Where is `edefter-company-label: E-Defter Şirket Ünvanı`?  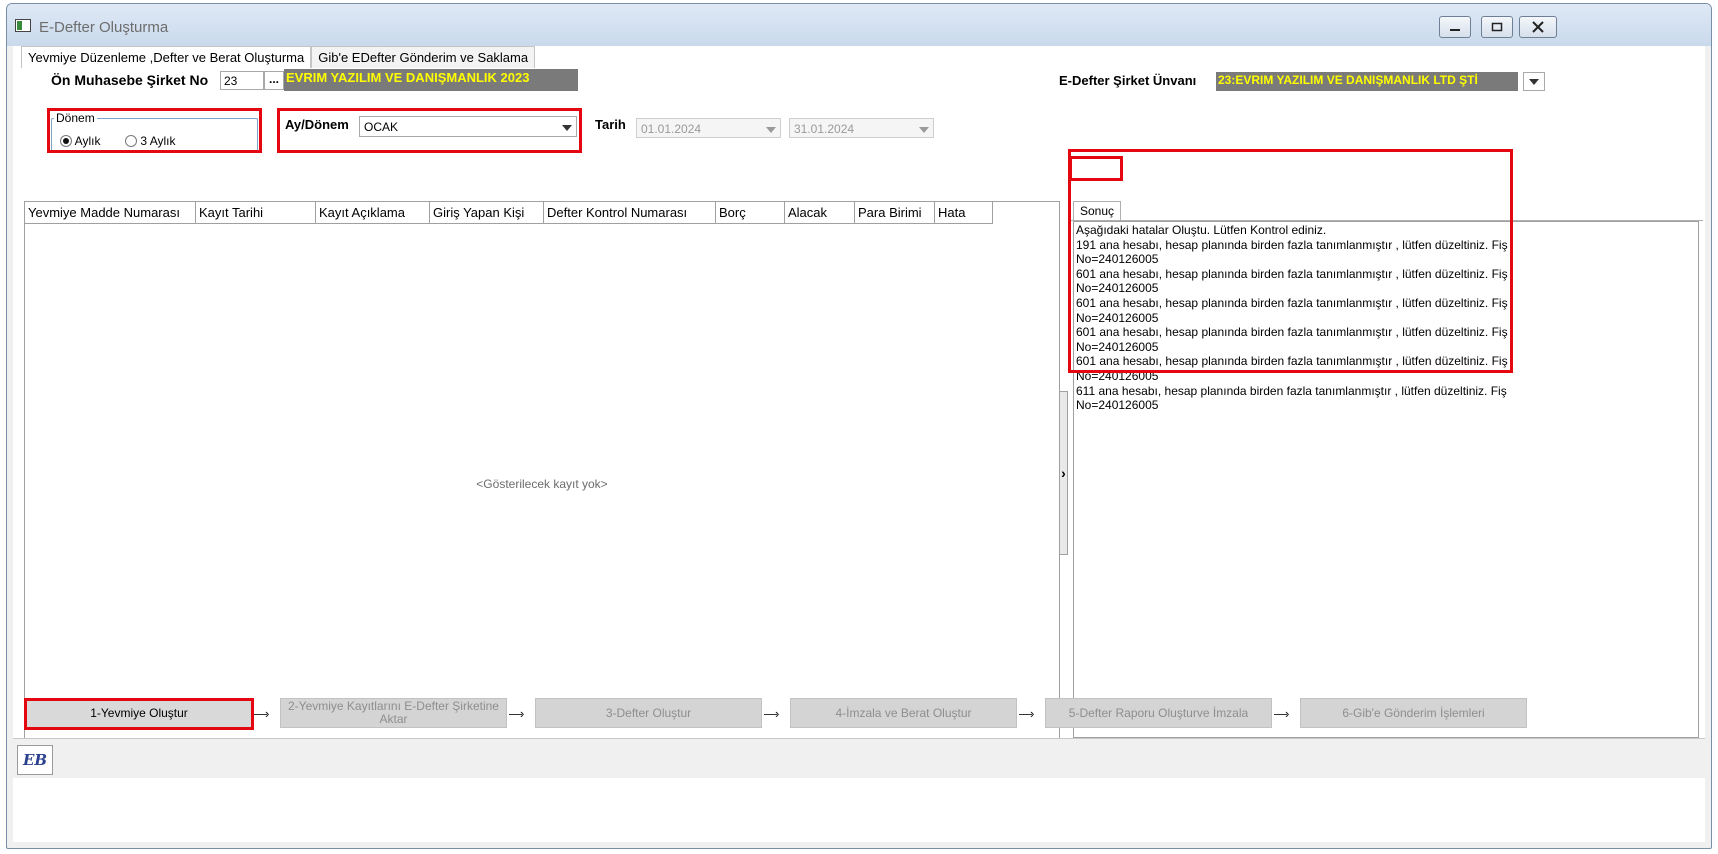 edefter-company-label: E-Defter Şirket Ünvanı is located at coordinates (1128, 80).